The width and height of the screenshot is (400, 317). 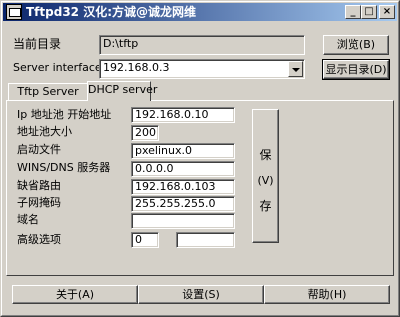 I want to click on default-route-label: 缺省路由, so click(x=39, y=185).